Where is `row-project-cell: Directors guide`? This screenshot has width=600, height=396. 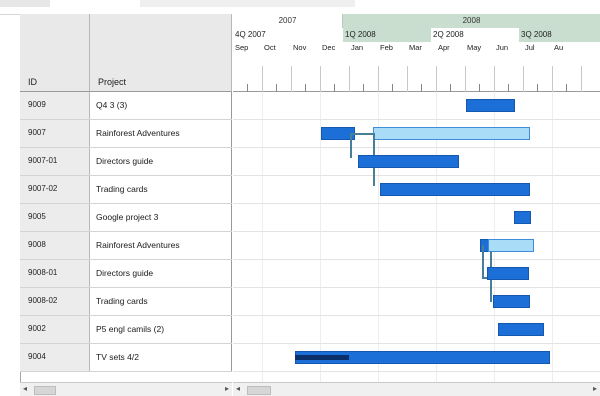
row-project-cell: Directors guide is located at coordinates (161, 161).